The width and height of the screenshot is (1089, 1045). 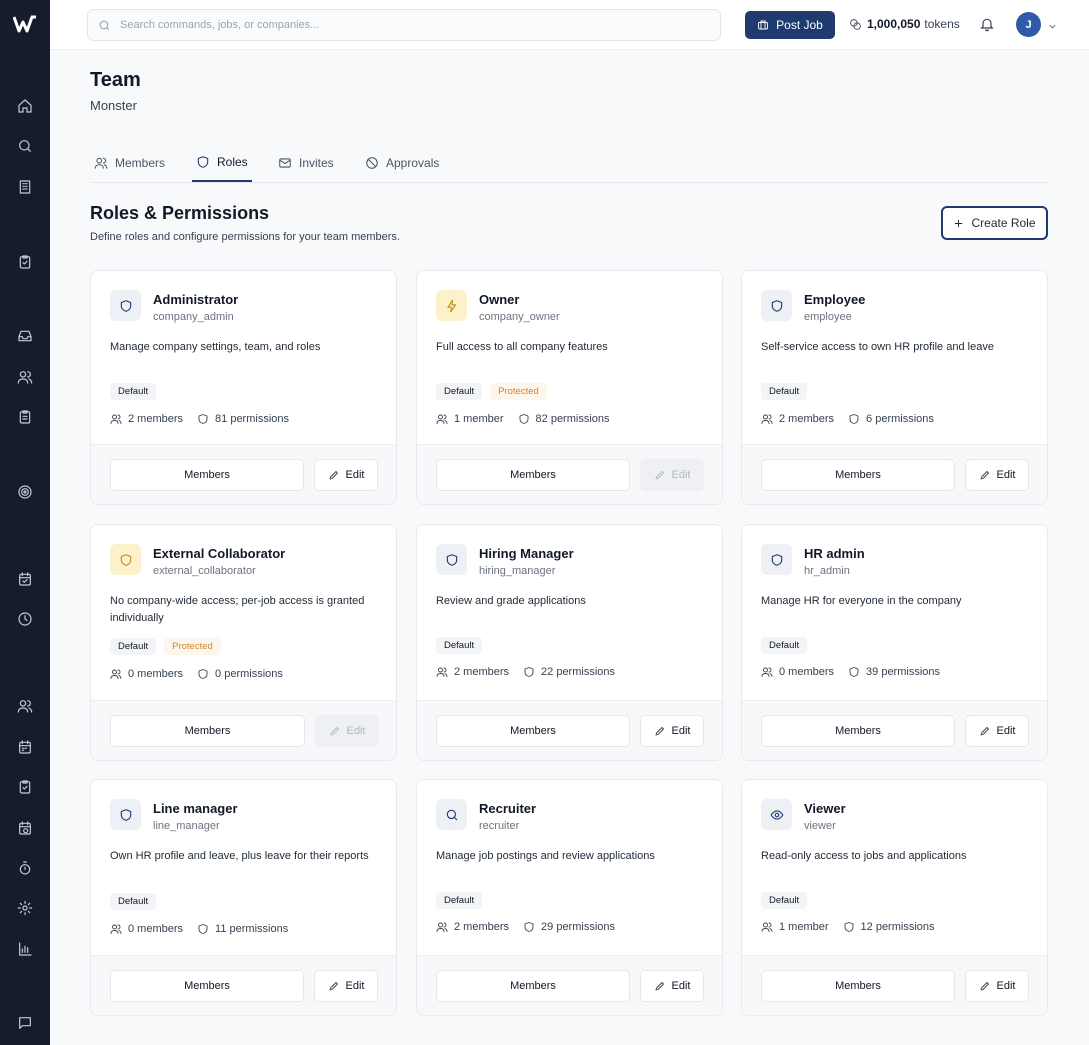 I want to click on calendar-icon, so click(x=25, y=579).